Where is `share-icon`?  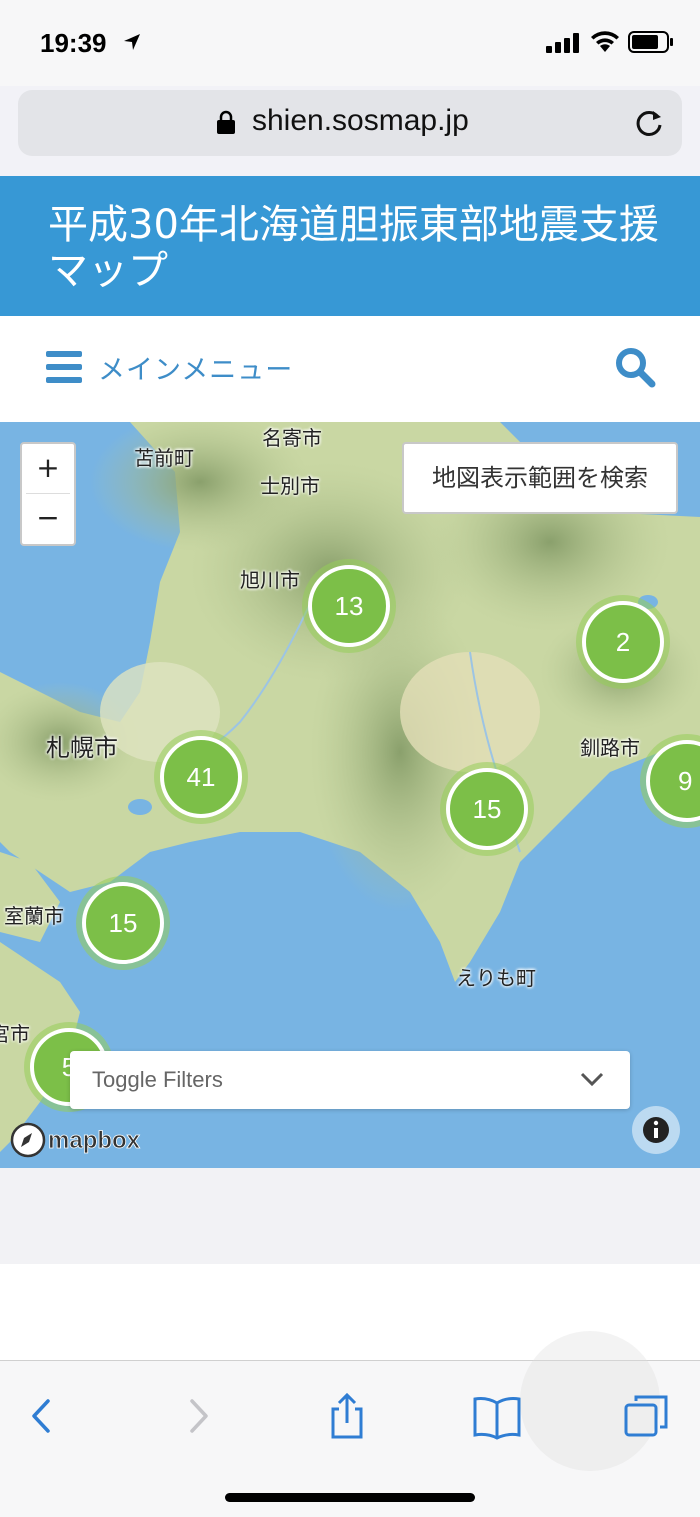 share-icon is located at coordinates (347, 1416).